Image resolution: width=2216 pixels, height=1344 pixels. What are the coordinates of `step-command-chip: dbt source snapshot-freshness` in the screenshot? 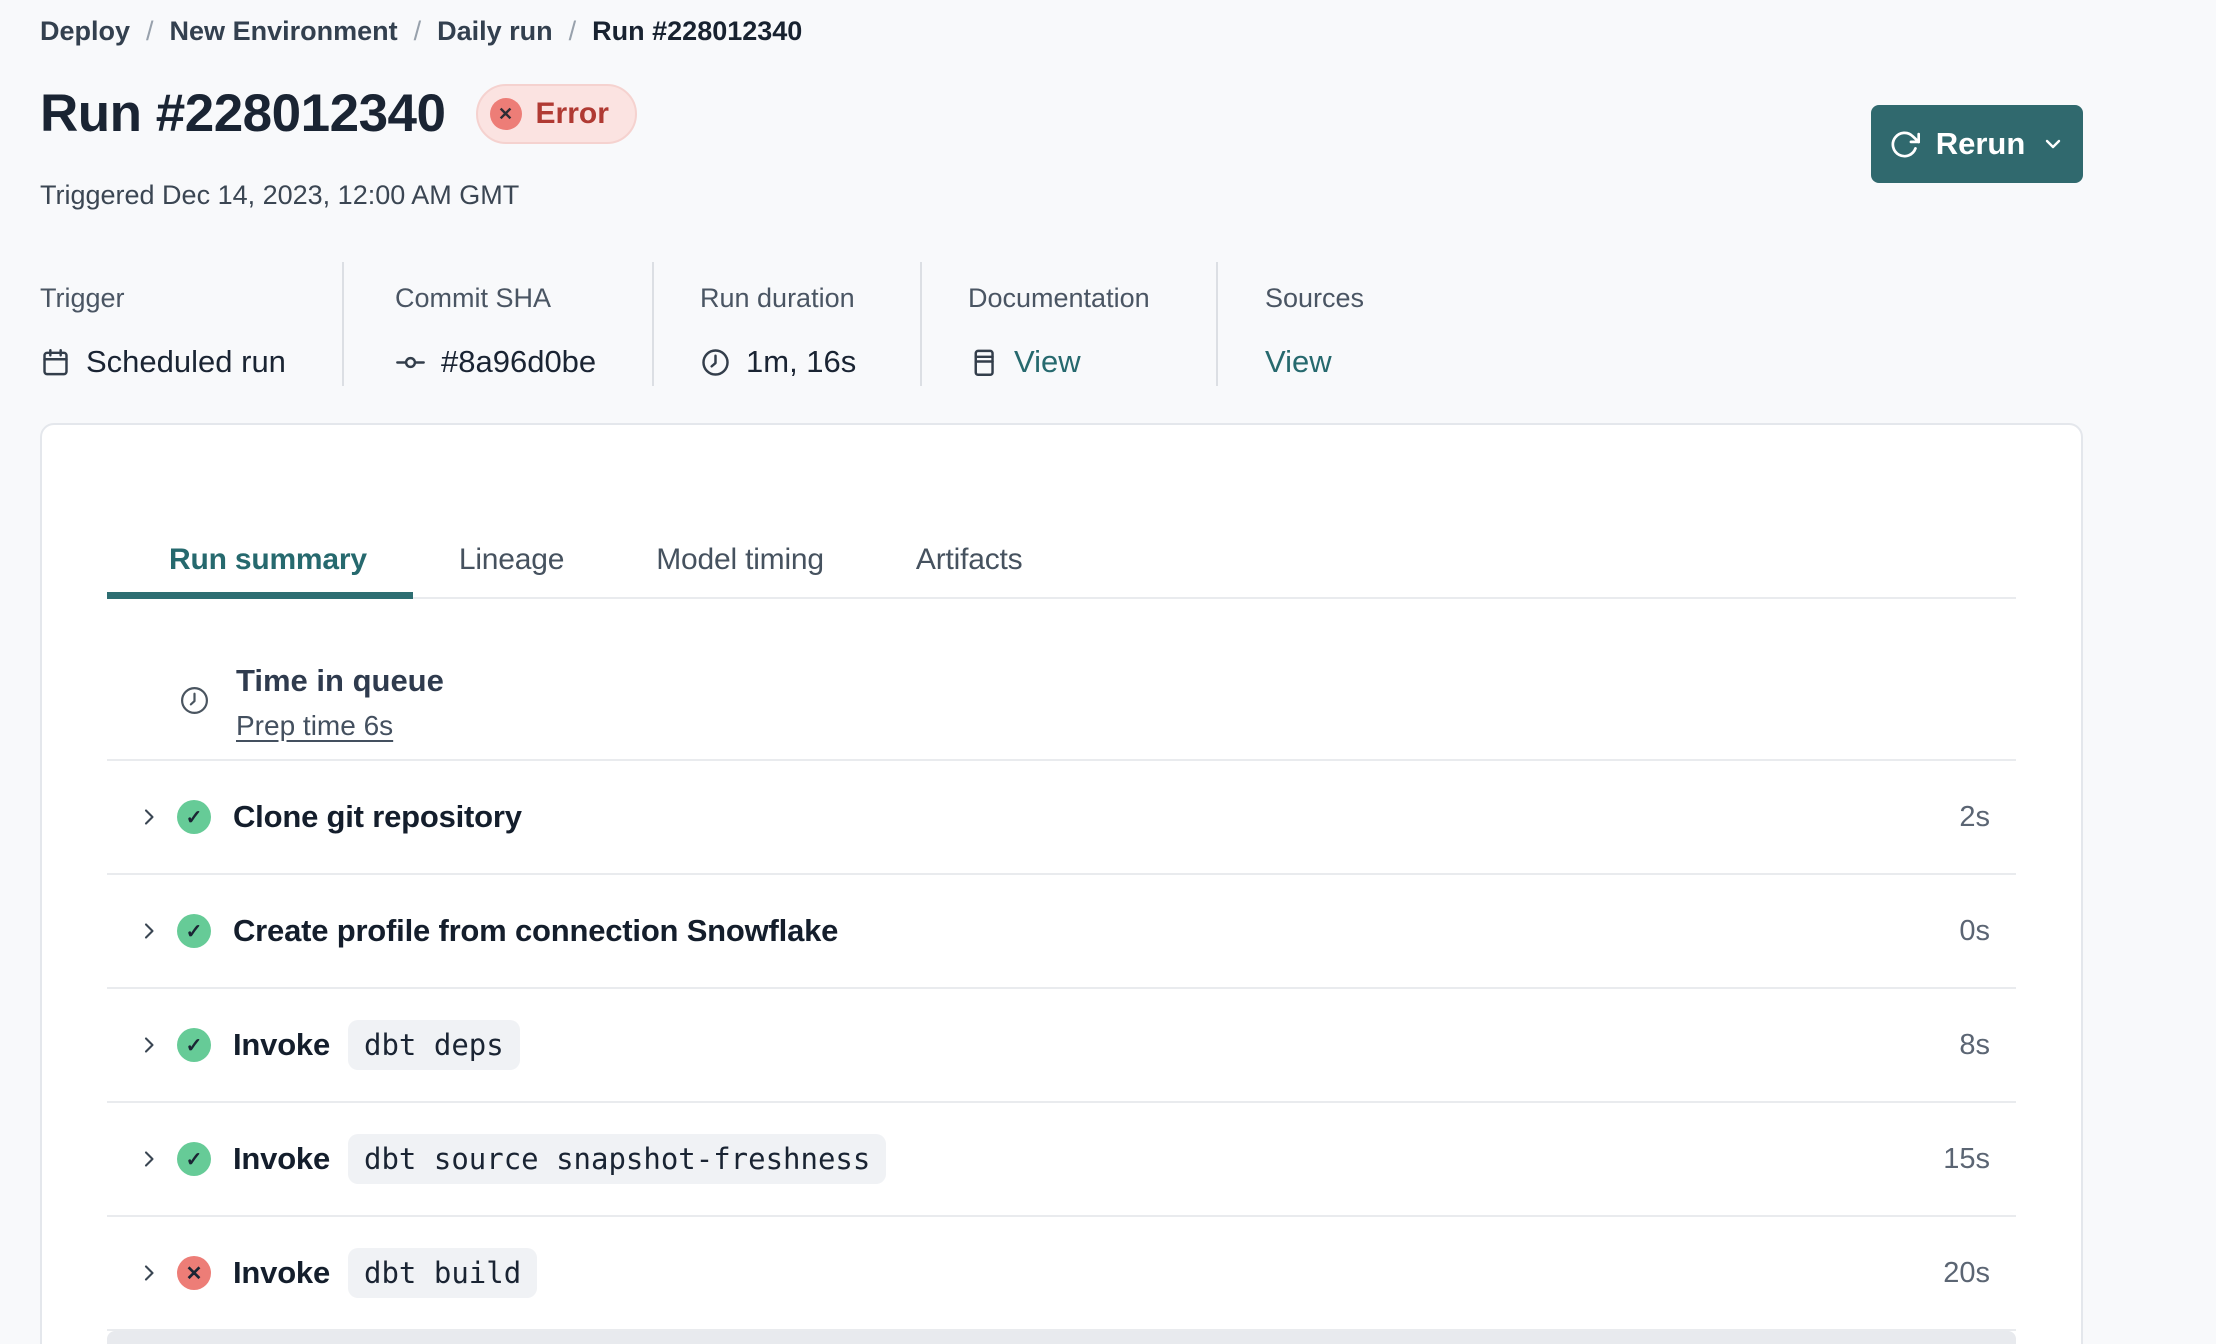 It's located at (617, 1159).